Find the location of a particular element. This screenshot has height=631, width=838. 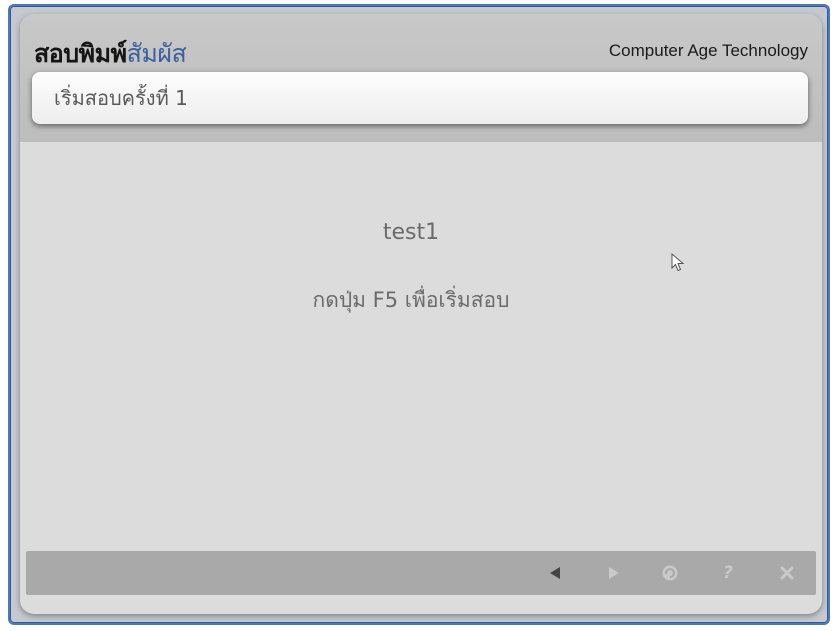

forward-button is located at coordinates (614, 573).